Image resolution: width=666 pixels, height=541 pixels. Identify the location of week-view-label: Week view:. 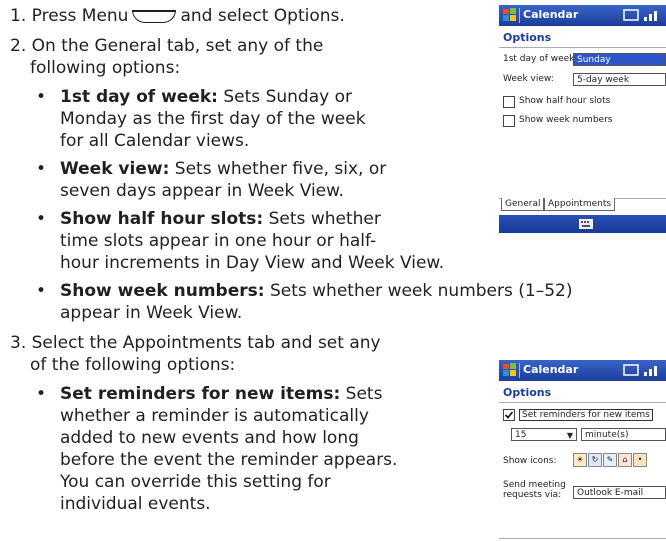
(528, 79).